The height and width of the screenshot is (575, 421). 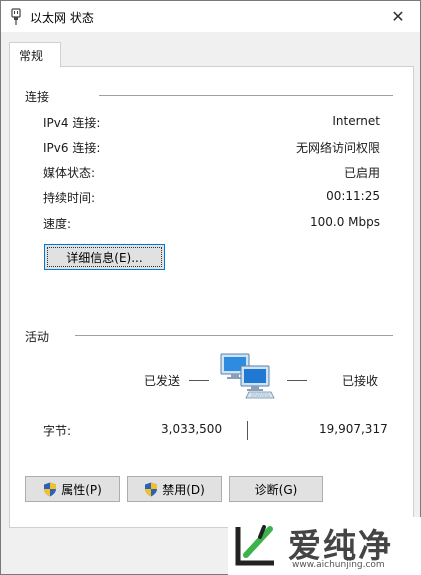 I want to click on activity-divider, so click(x=234, y=335).